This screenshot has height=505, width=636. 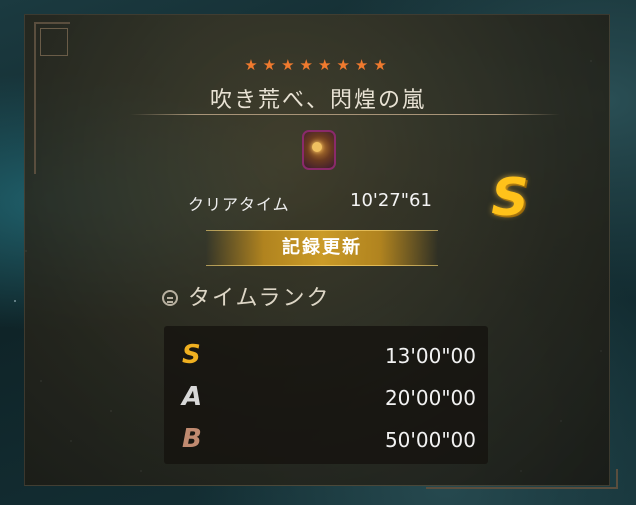 What do you see at coordinates (430, 356) in the screenshot?
I see `rank-threshold-time: 13'00"00` at bounding box center [430, 356].